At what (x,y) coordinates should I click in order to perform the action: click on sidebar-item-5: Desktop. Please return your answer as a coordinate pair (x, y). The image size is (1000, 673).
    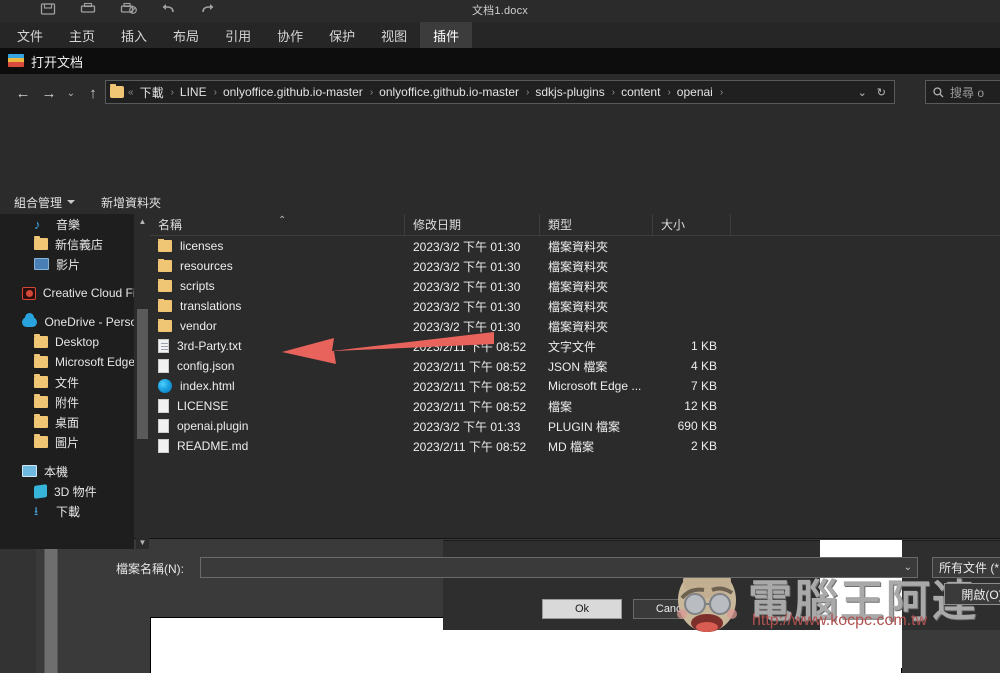
    Looking at the image, I should click on (67, 342).